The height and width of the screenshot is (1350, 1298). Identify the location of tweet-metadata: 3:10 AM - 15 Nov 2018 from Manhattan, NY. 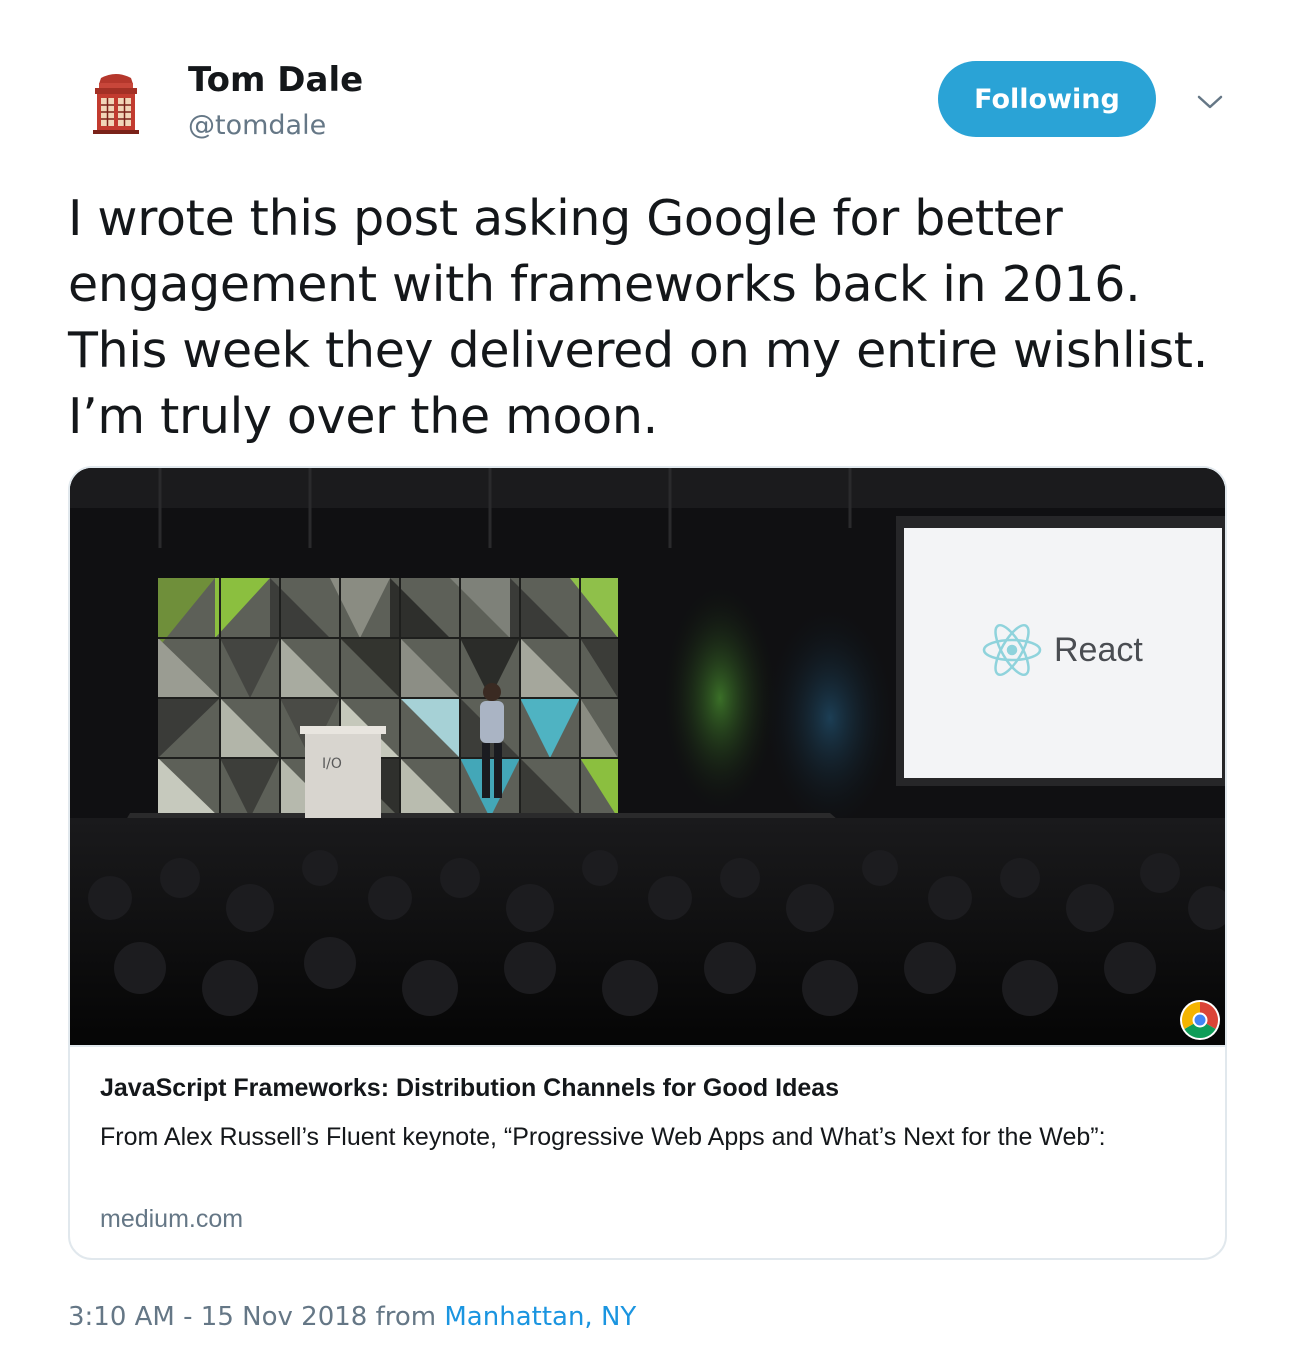
(352, 1317).